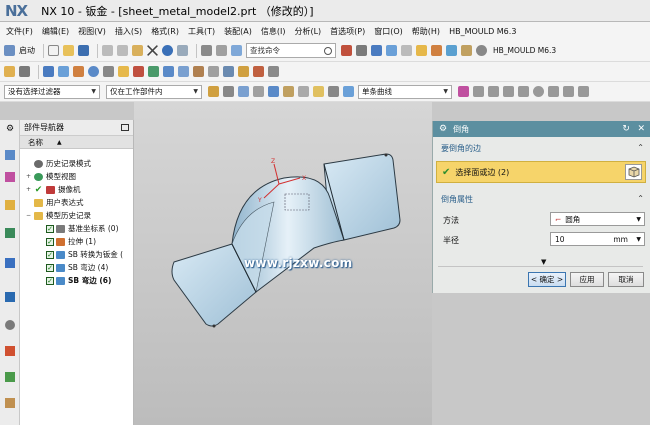 The image size is (650, 425). Describe the element at coordinates (347, 31) in the screenshot. I see `menu-preferences: 首选项(P)` at that location.